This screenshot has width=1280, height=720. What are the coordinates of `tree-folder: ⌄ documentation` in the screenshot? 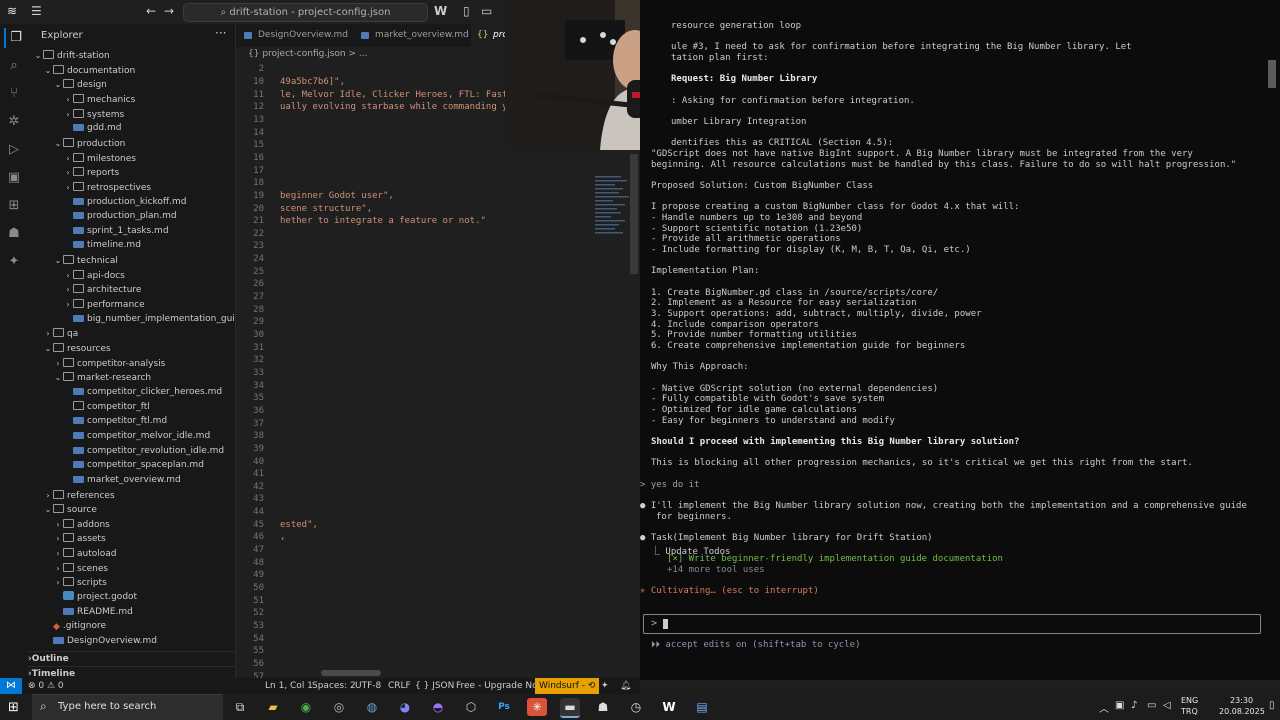 It's located at (131, 70).